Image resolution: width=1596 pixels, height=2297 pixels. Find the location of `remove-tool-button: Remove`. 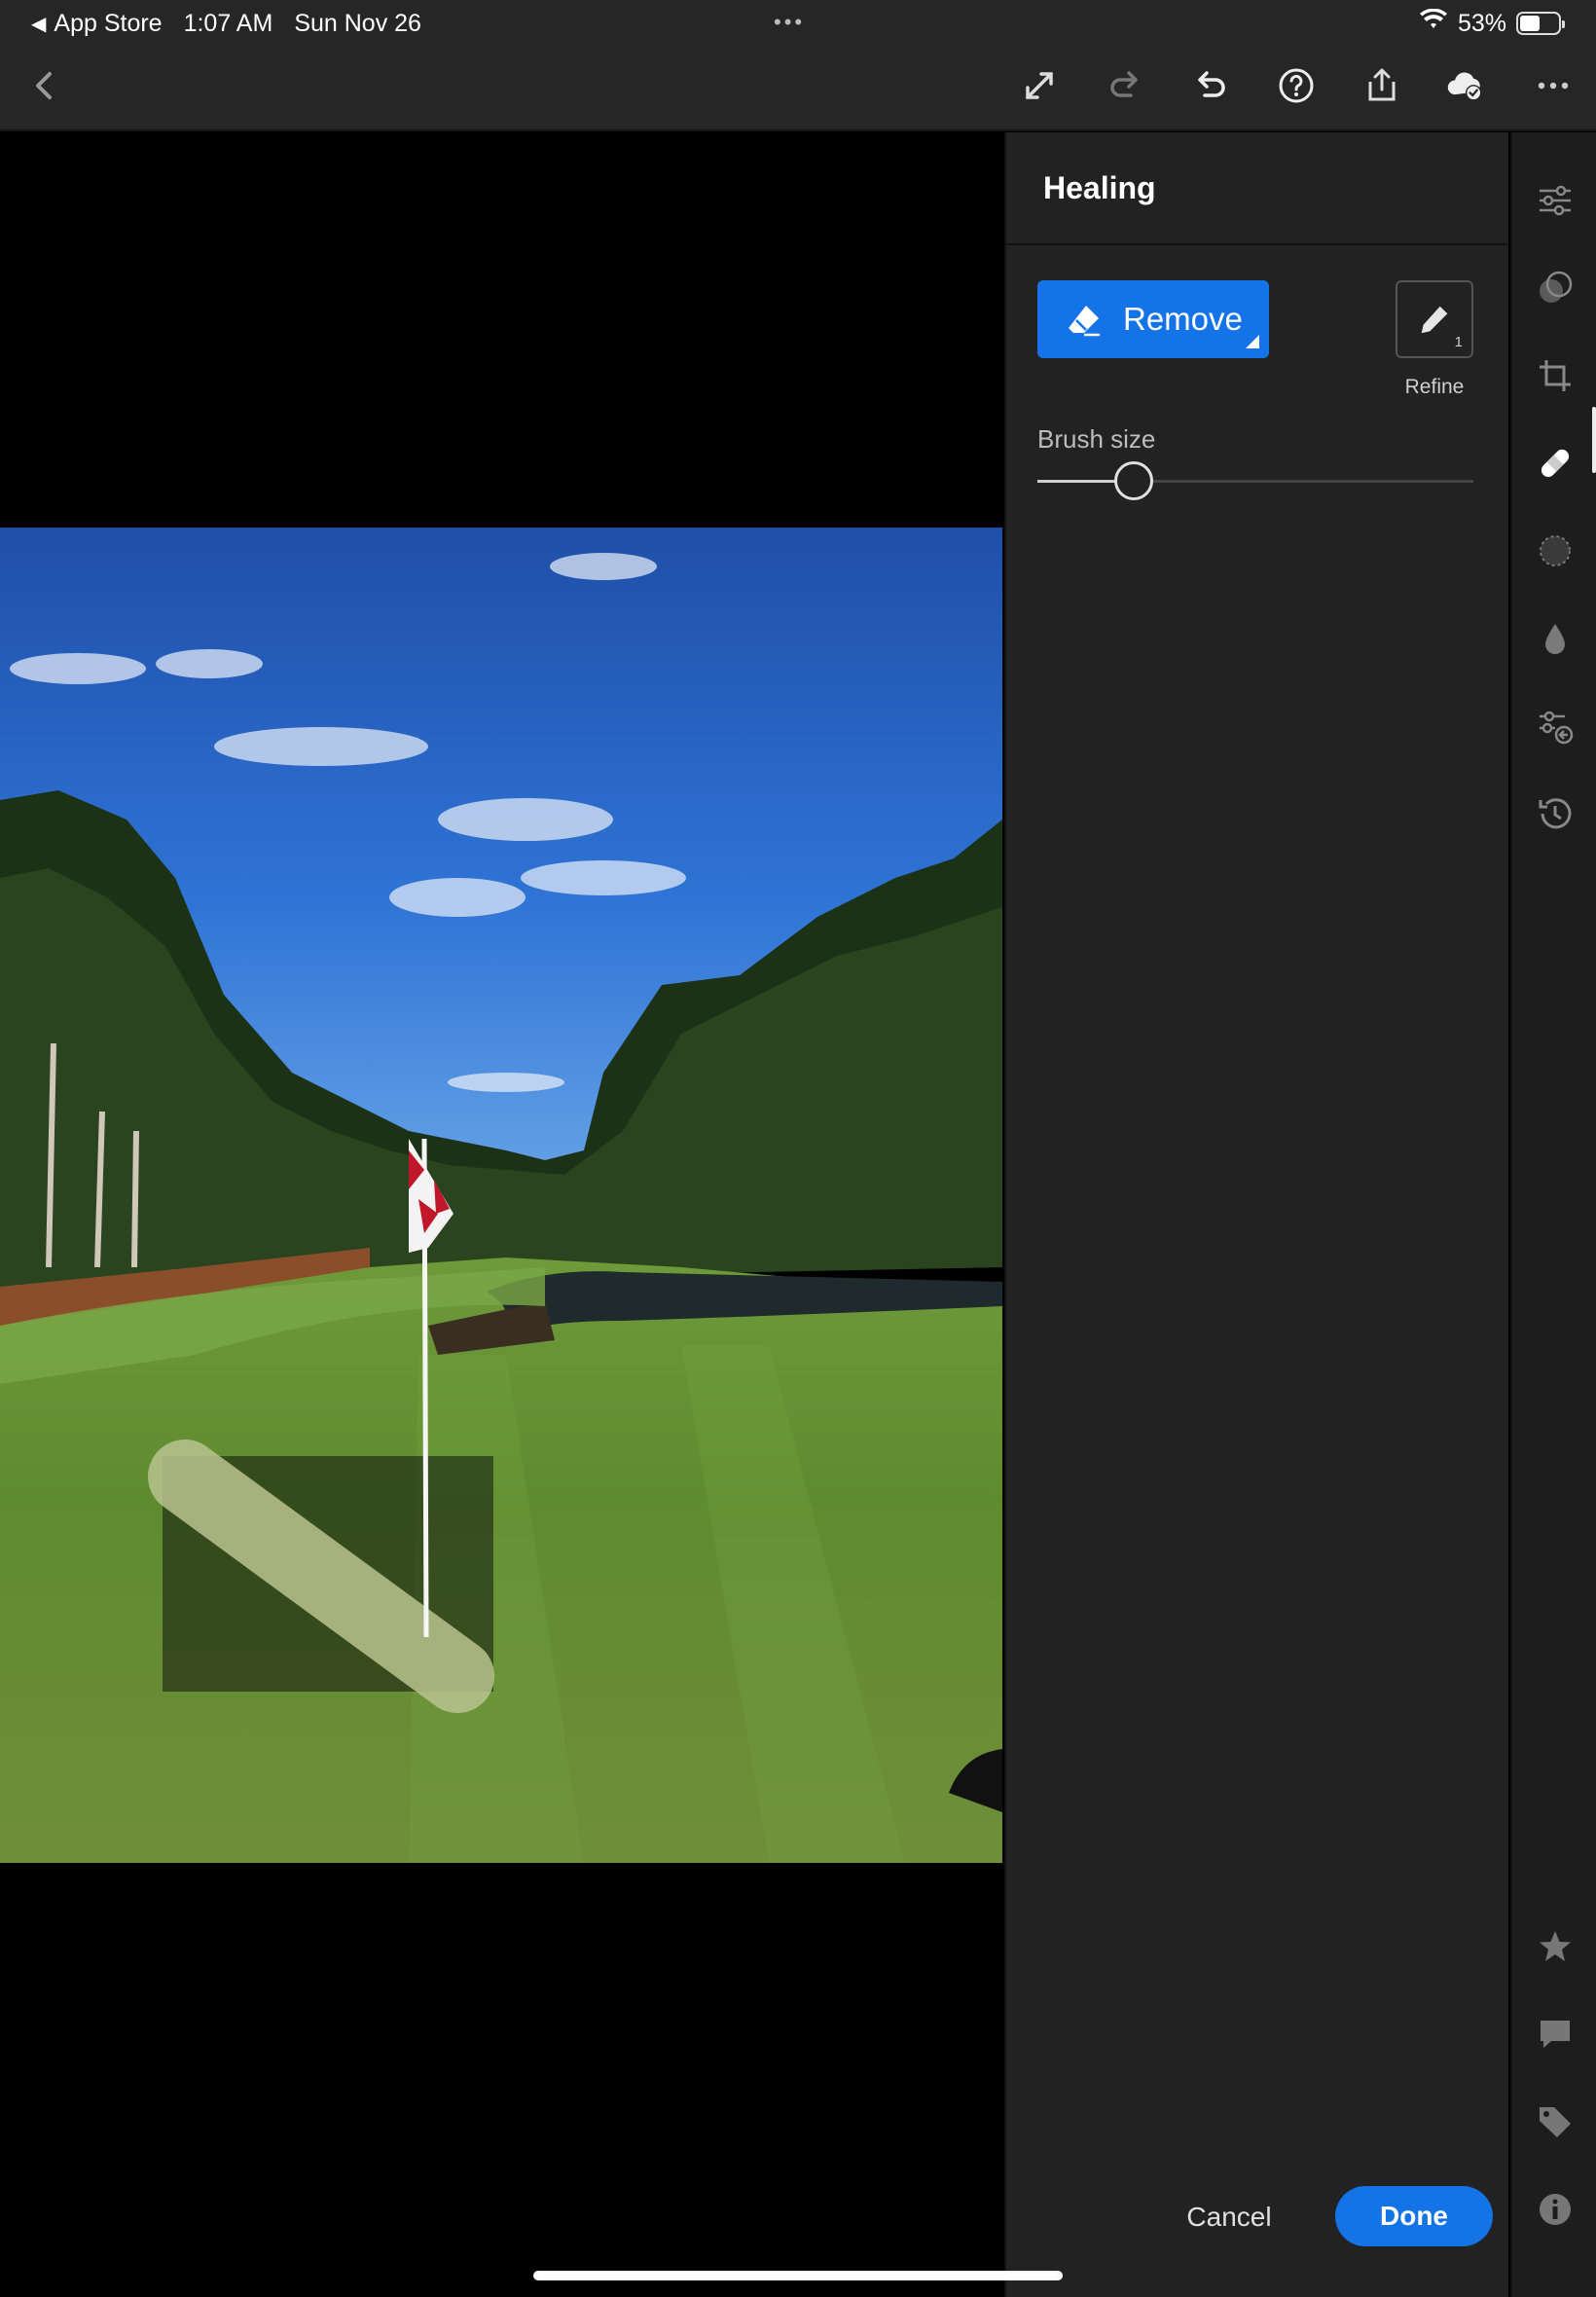

remove-tool-button: Remove is located at coordinates (1153, 319).